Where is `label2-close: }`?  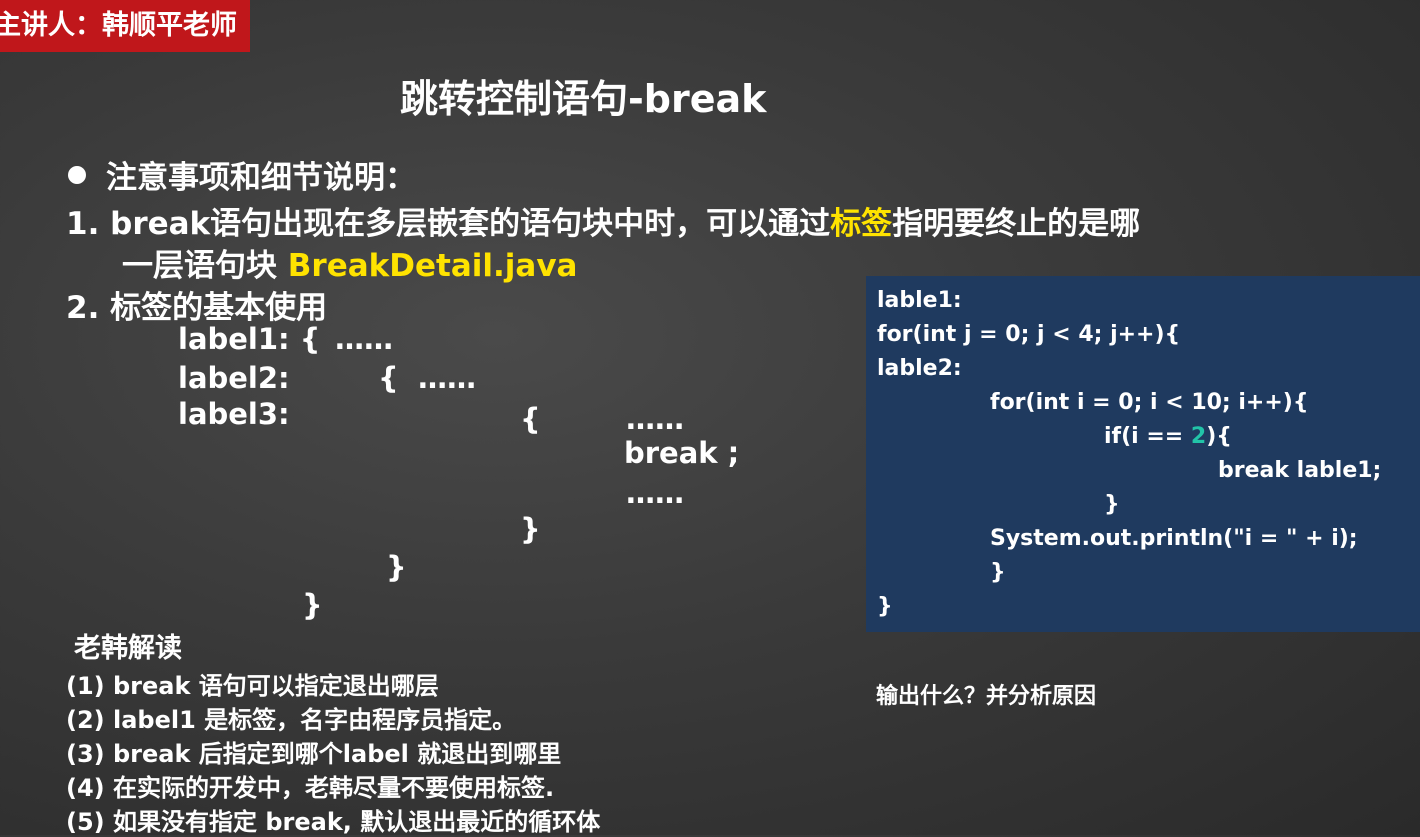
label2-close: } is located at coordinates (396, 567).